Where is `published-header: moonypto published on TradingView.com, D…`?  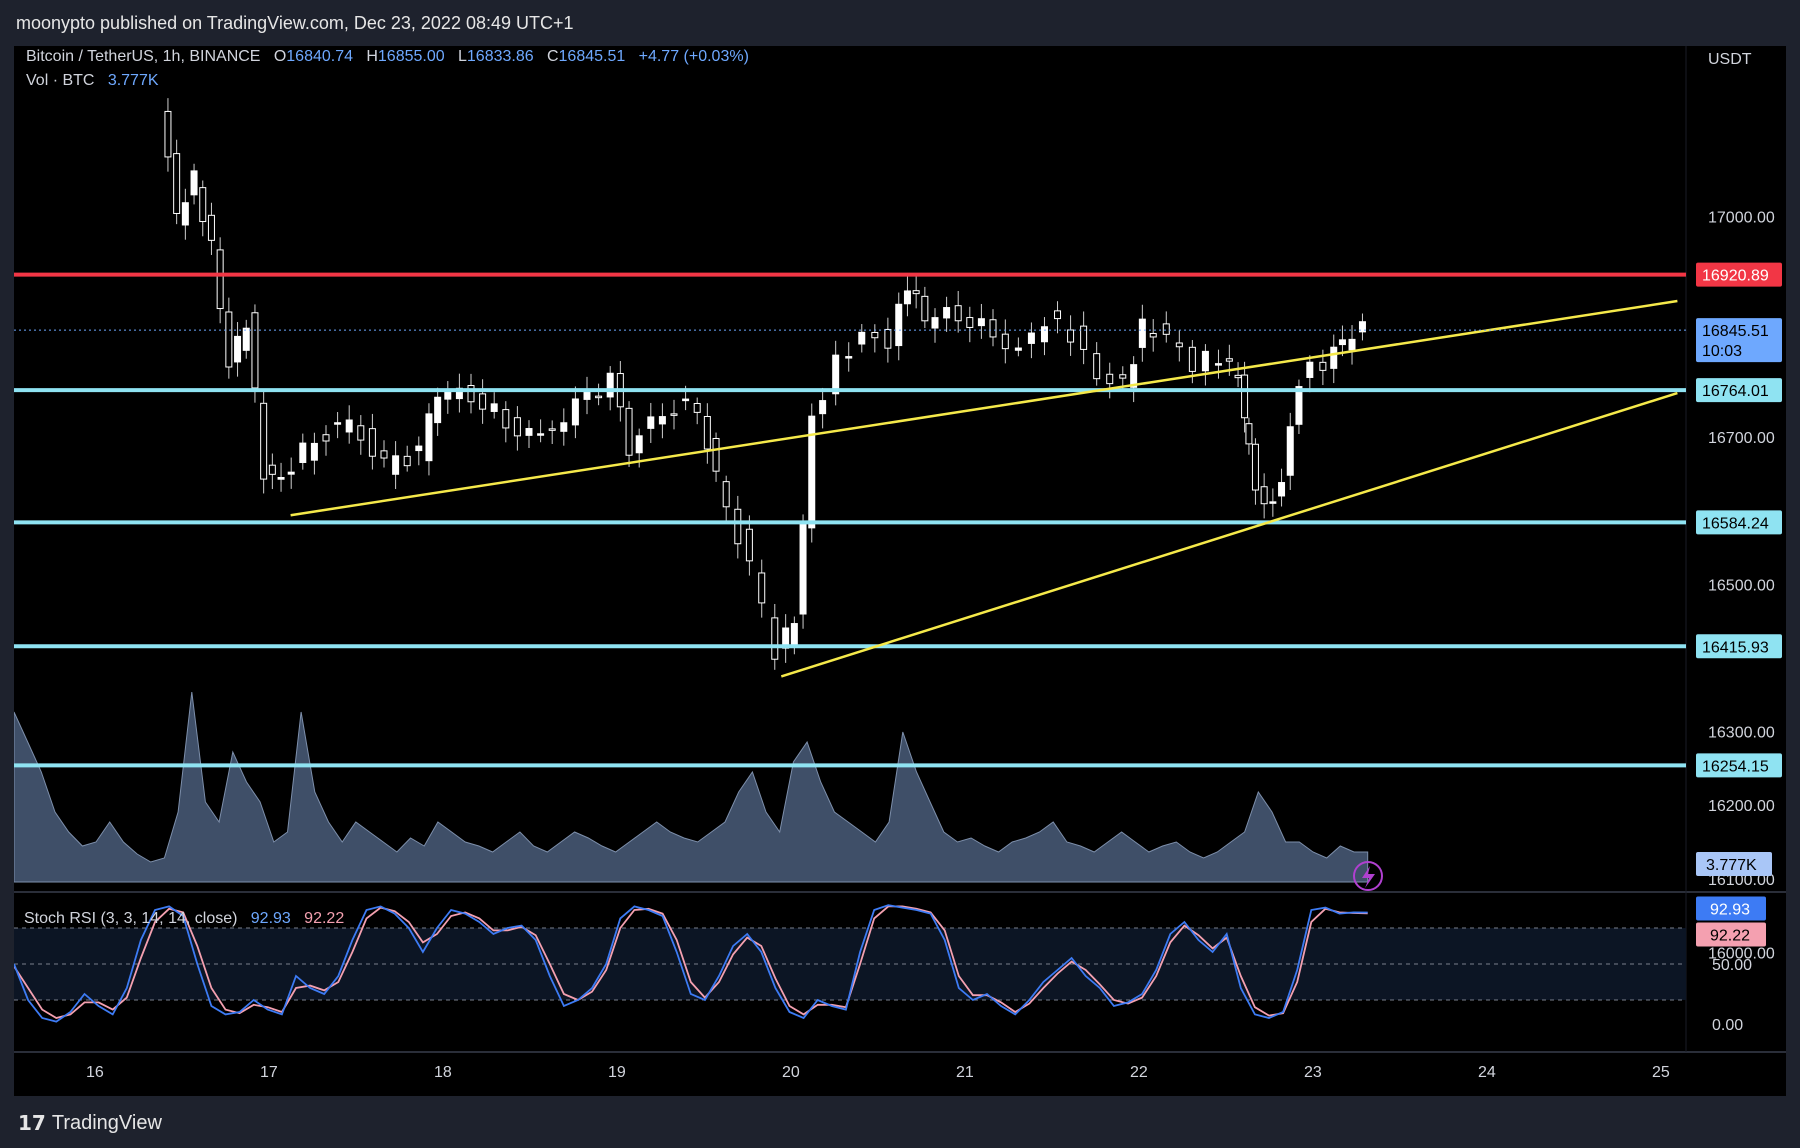
published-header: moonypto published on TradingView.com, D… is located at coordinates (295, 23).